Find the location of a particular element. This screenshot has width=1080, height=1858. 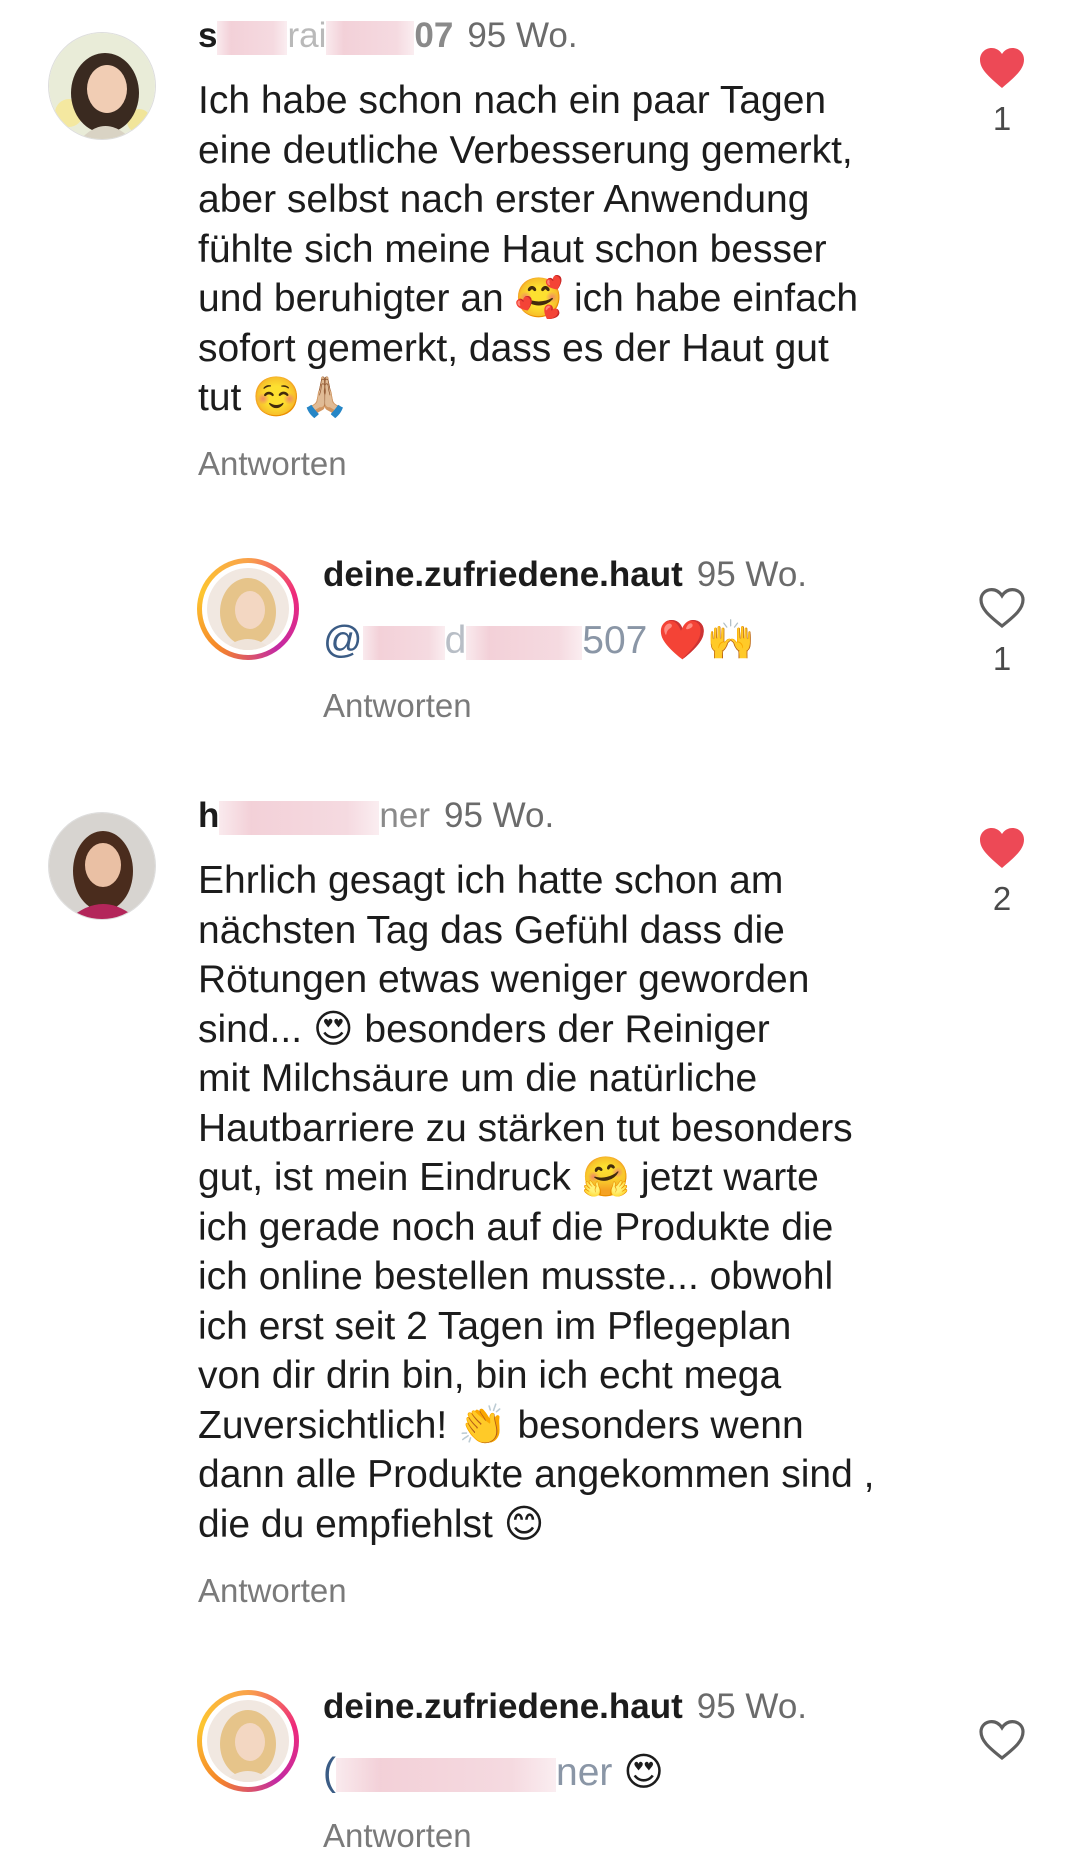

text-line: dann alle Produkte angekommen sind , is located at coordinates (536, 1474).